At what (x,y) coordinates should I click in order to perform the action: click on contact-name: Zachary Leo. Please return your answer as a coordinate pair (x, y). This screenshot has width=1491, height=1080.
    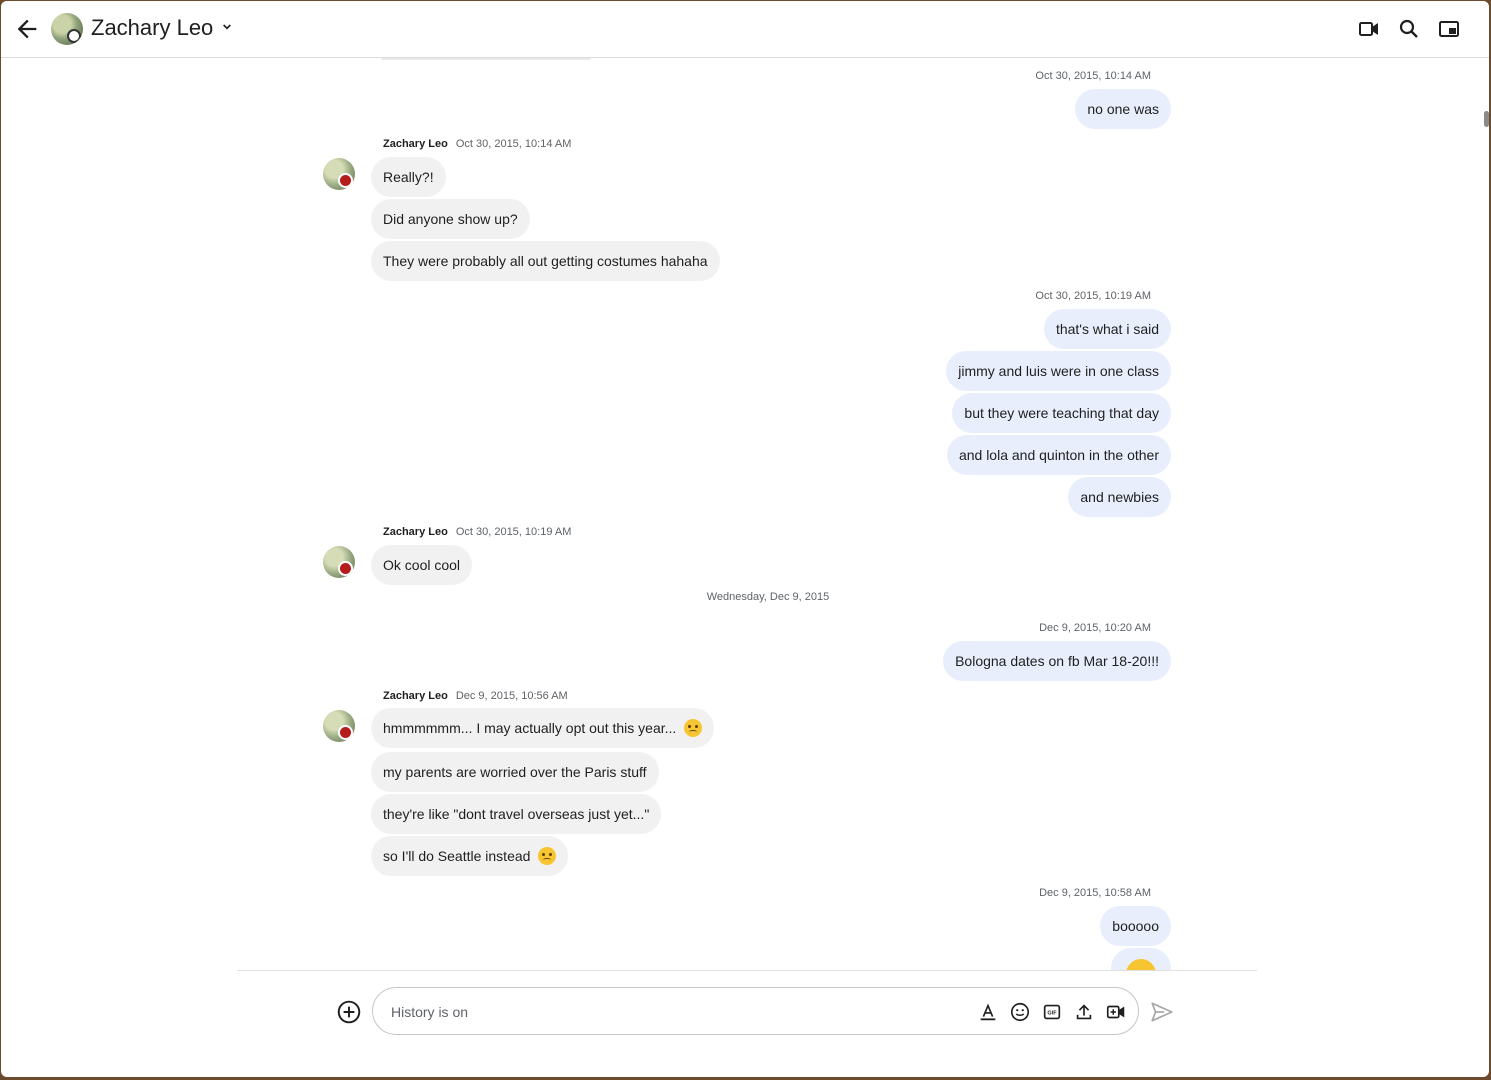
    Looking at the image, I should click on (152, 28).